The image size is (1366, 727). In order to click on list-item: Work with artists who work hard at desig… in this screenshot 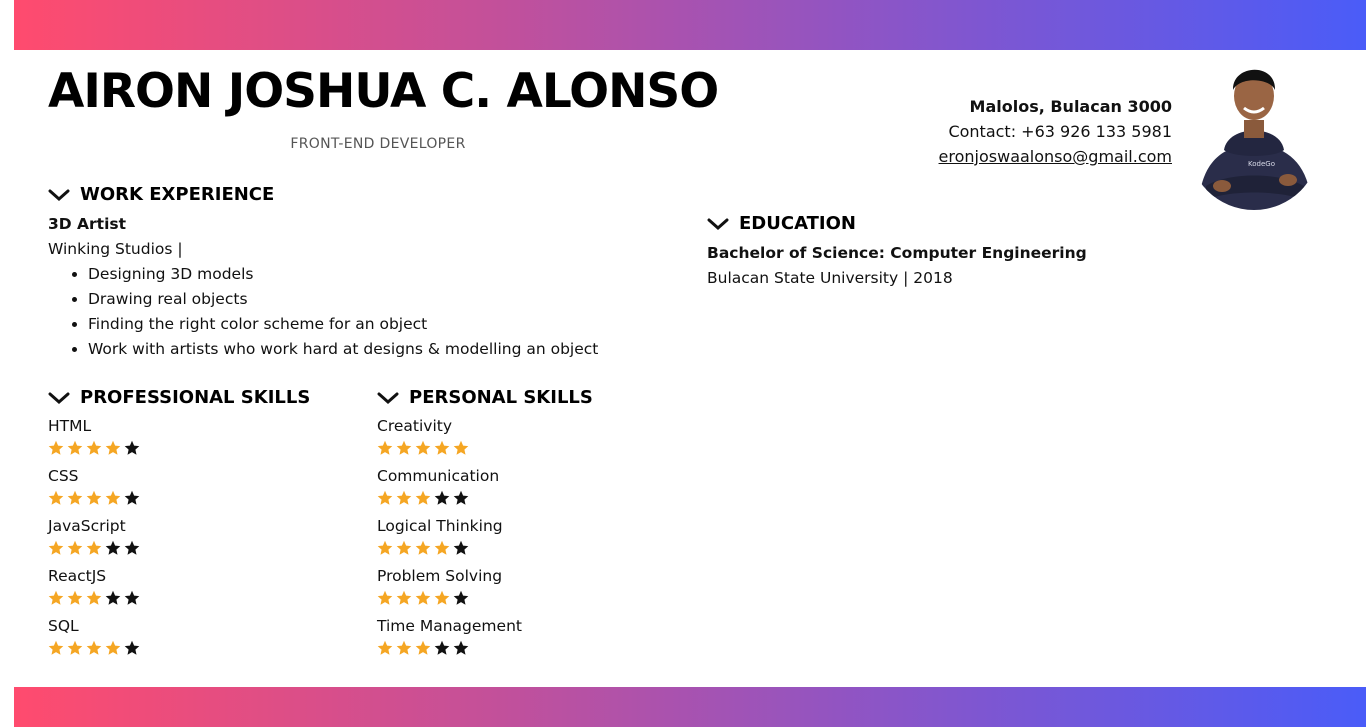, I will do `click(343, 349)`.